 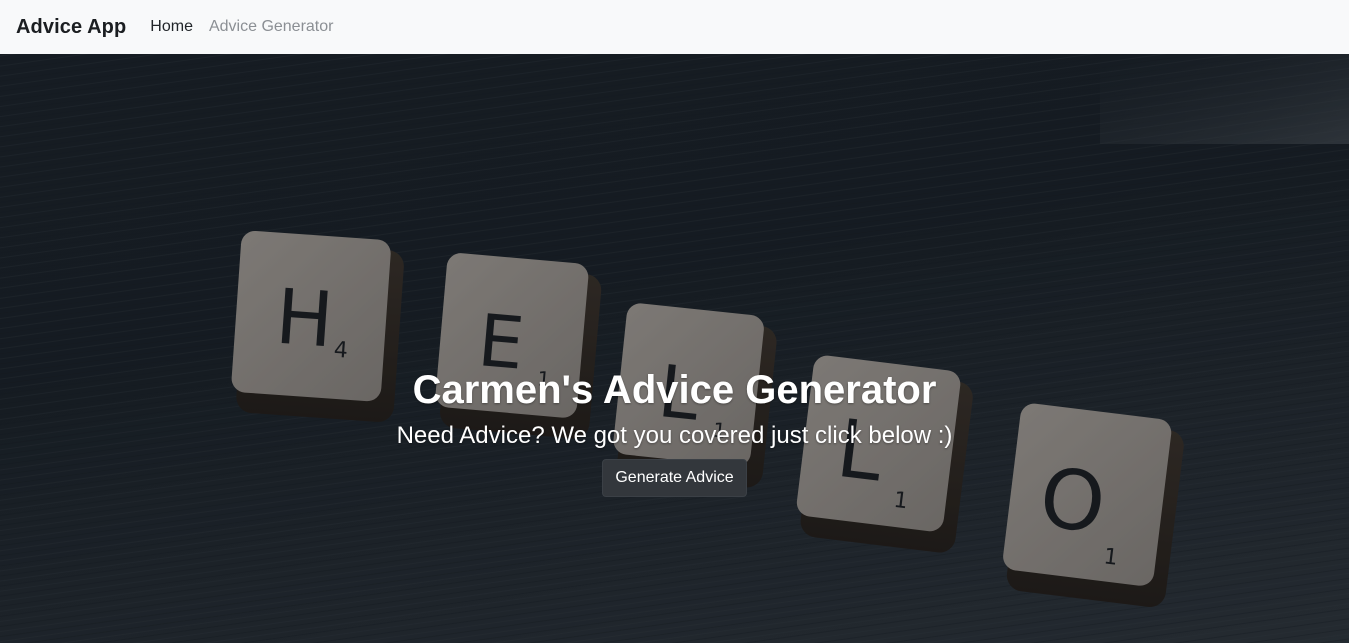 What do you see at coordinates (674, 390) in the screenshot?
I see `page-title: Carmen's Advice Generator` at bounding box center [674, 390].